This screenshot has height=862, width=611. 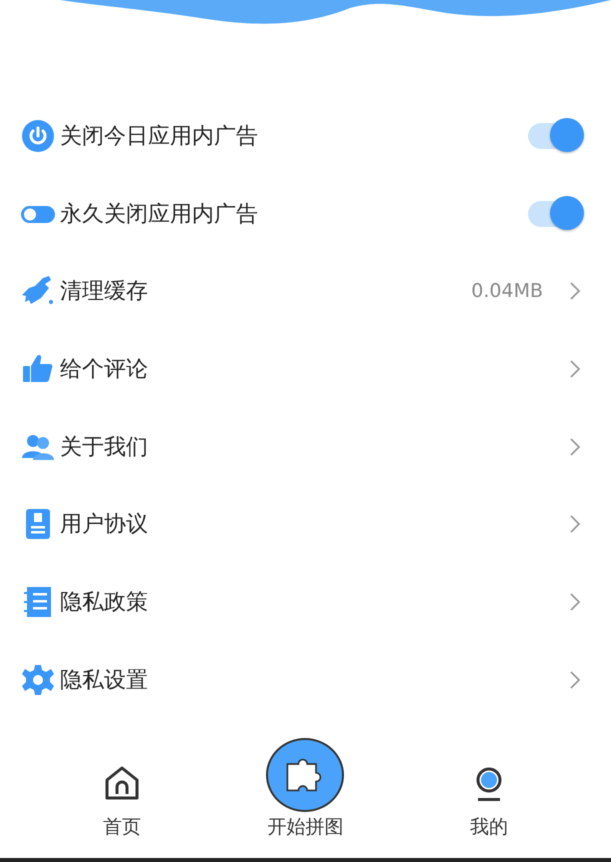 I want to click on gear-icon, so click(x=38, y=679).